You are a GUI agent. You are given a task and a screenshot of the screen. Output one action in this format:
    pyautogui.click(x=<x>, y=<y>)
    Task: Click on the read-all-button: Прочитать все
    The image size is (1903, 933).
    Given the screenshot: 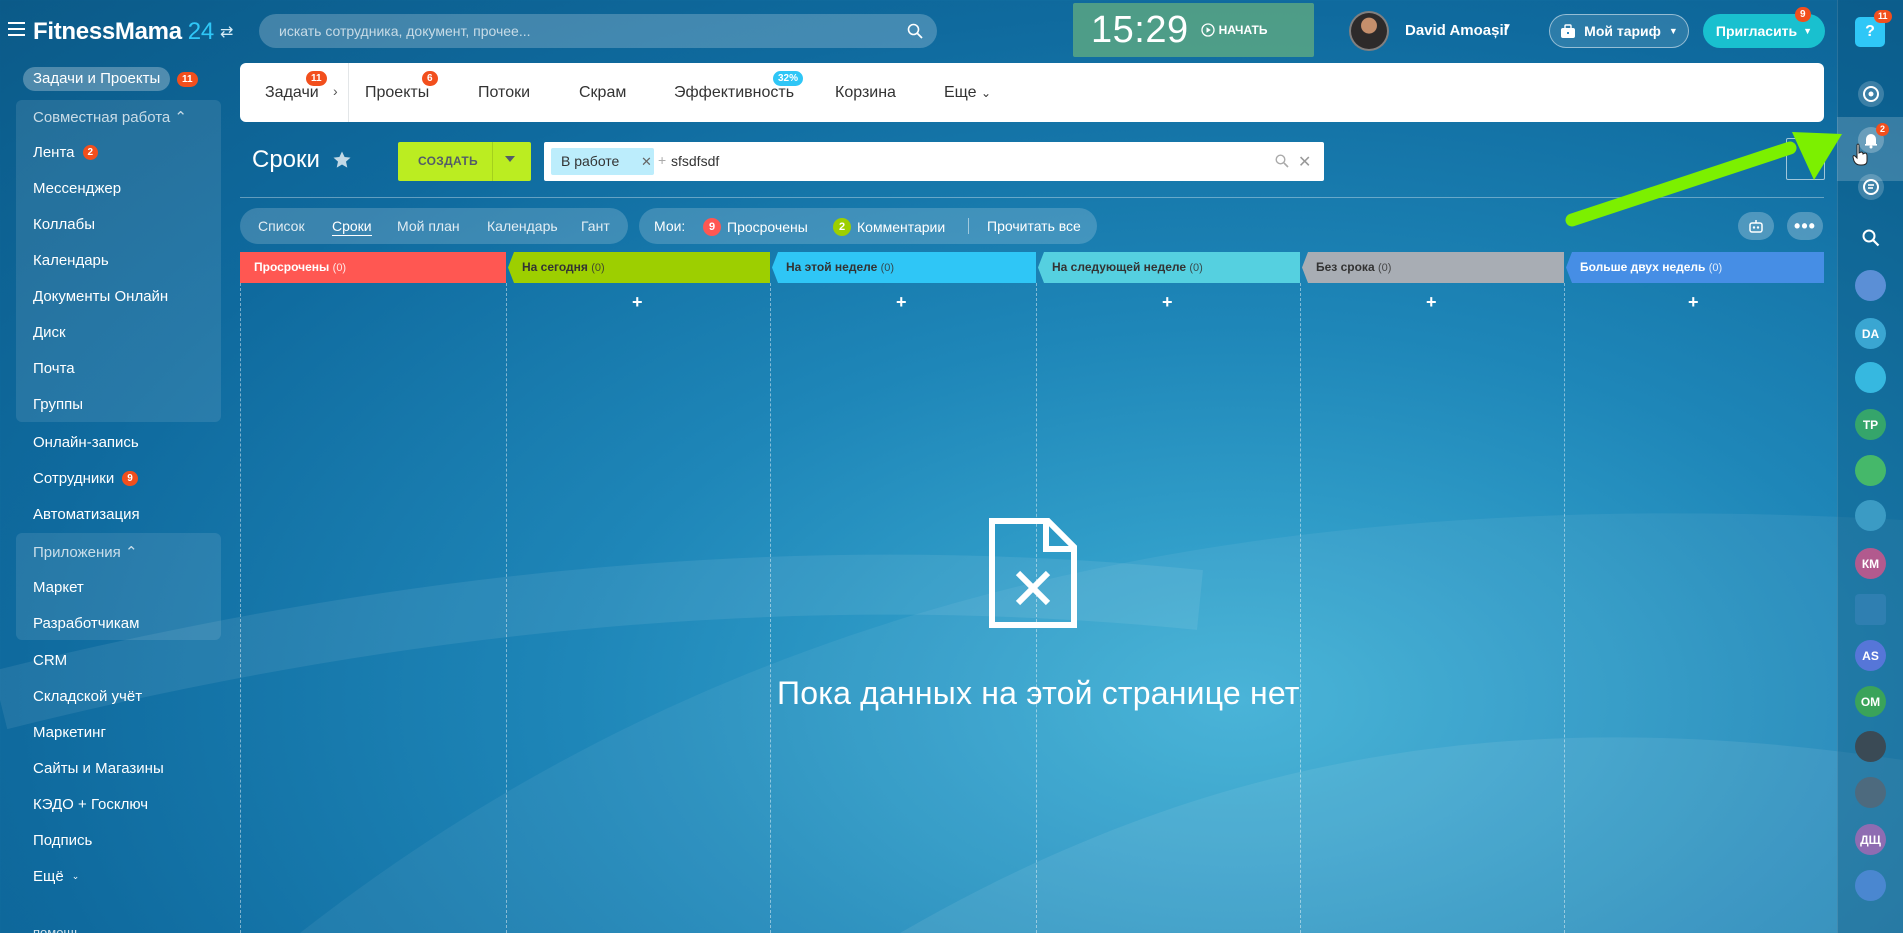 What is the action you would take?
    pyautogui.click(x=1034, y=226)
    